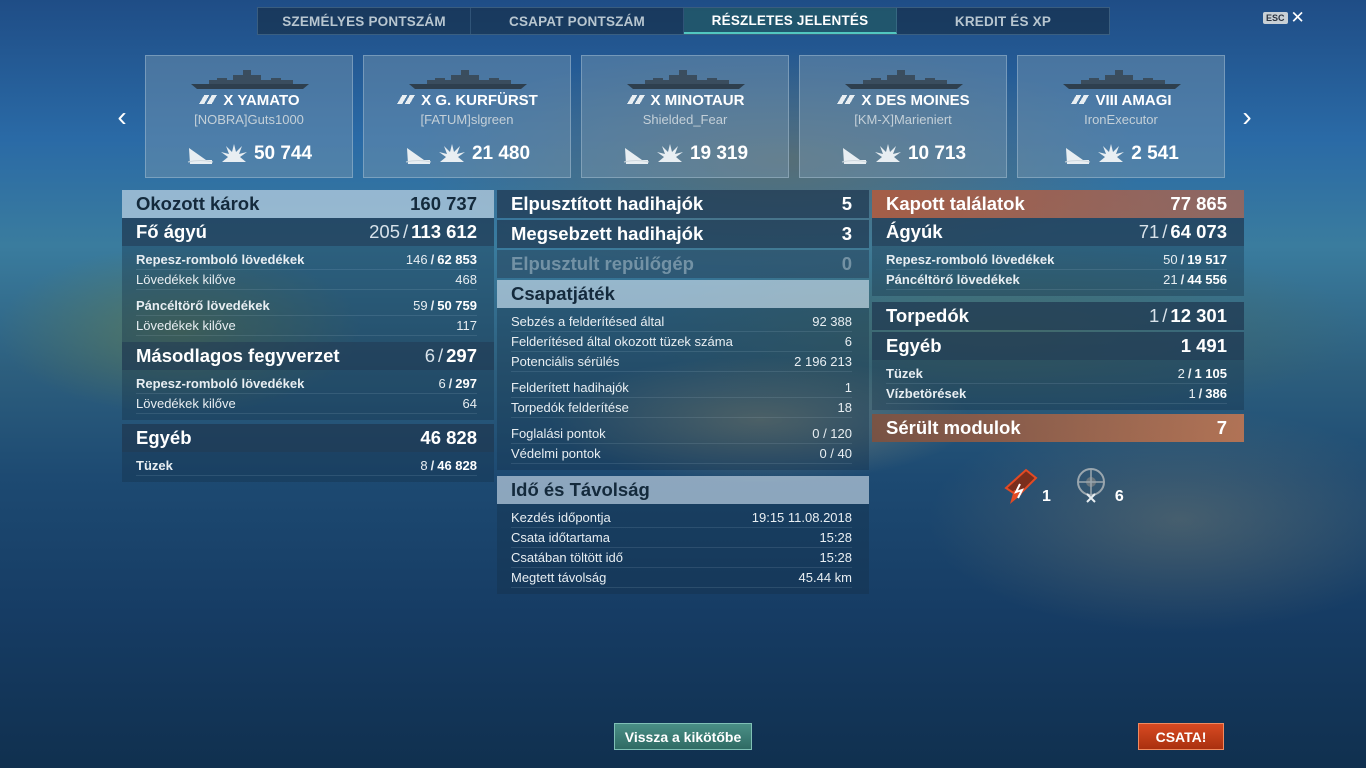 This screenshot has width=1366, height=768. I want to click on damage-dealt-header: Okozott károk 160 737, so click(308, 204).